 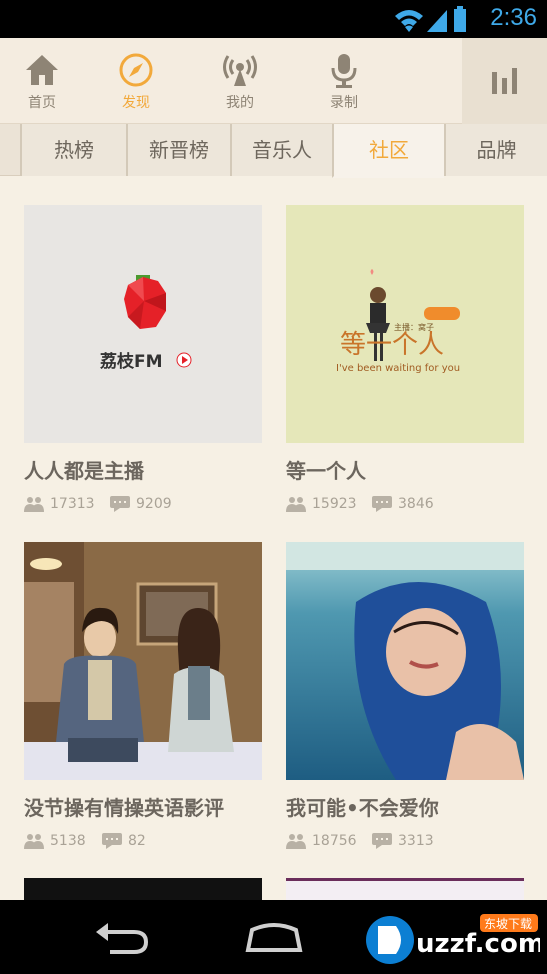 What do you see at coordinates (326, 471) in the screenshot?
I see `card-title: 等一个人` at bounding box center [326, 471].